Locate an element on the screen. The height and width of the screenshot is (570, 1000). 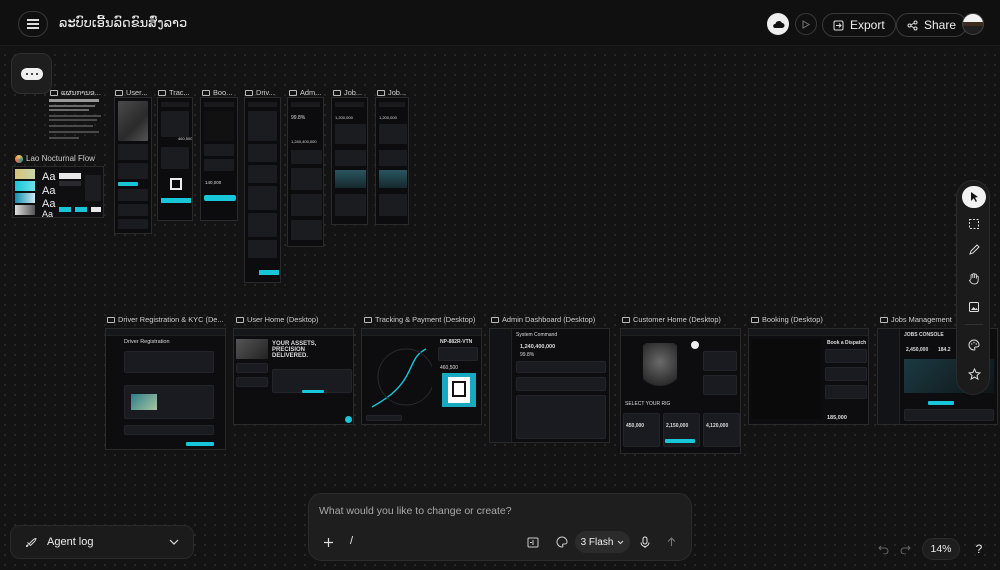
pen-tool-button is located at coordinates (974, 250).